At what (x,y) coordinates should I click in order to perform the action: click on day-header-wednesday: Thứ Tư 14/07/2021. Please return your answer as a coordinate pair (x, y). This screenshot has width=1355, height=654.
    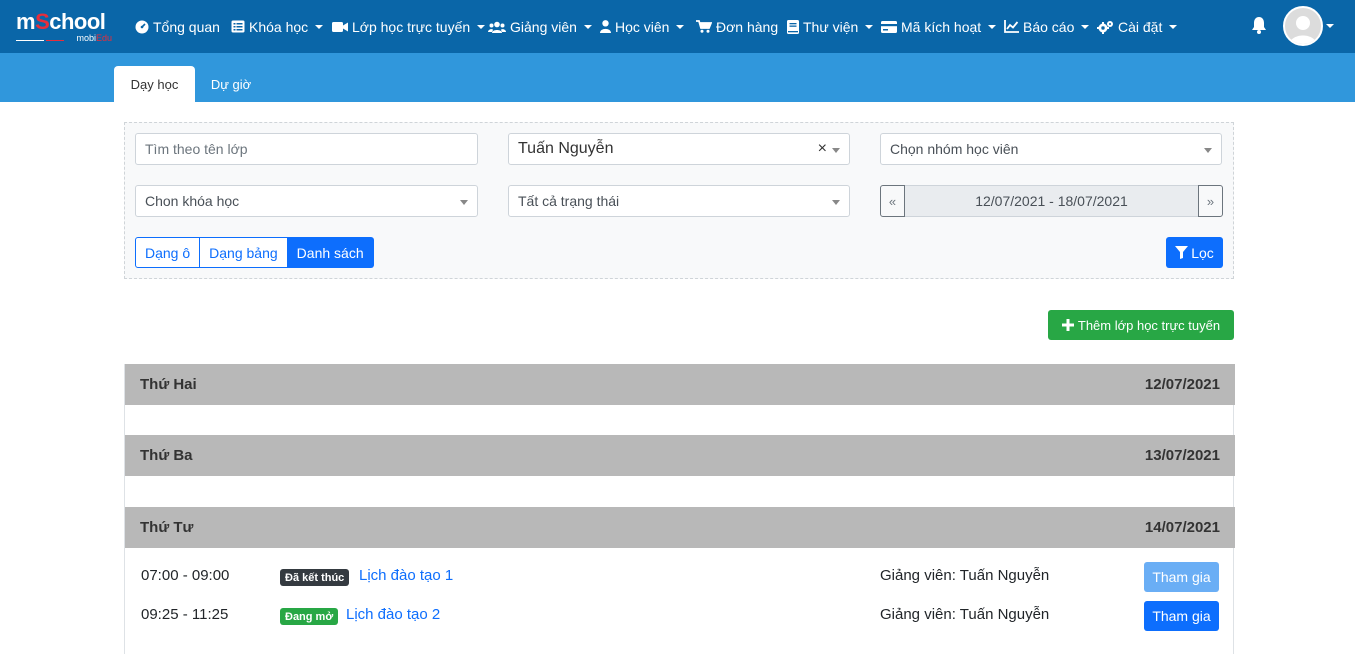
    Looking at the image, I should click on (680, 527).